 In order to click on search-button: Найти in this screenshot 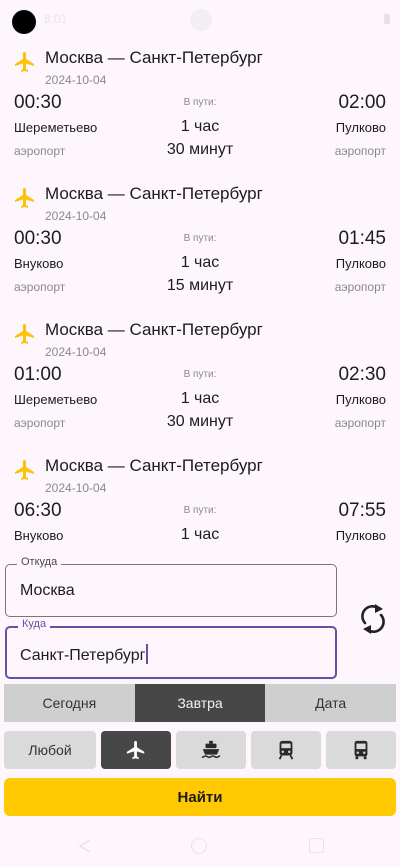, I will do `click(200, 797)`.